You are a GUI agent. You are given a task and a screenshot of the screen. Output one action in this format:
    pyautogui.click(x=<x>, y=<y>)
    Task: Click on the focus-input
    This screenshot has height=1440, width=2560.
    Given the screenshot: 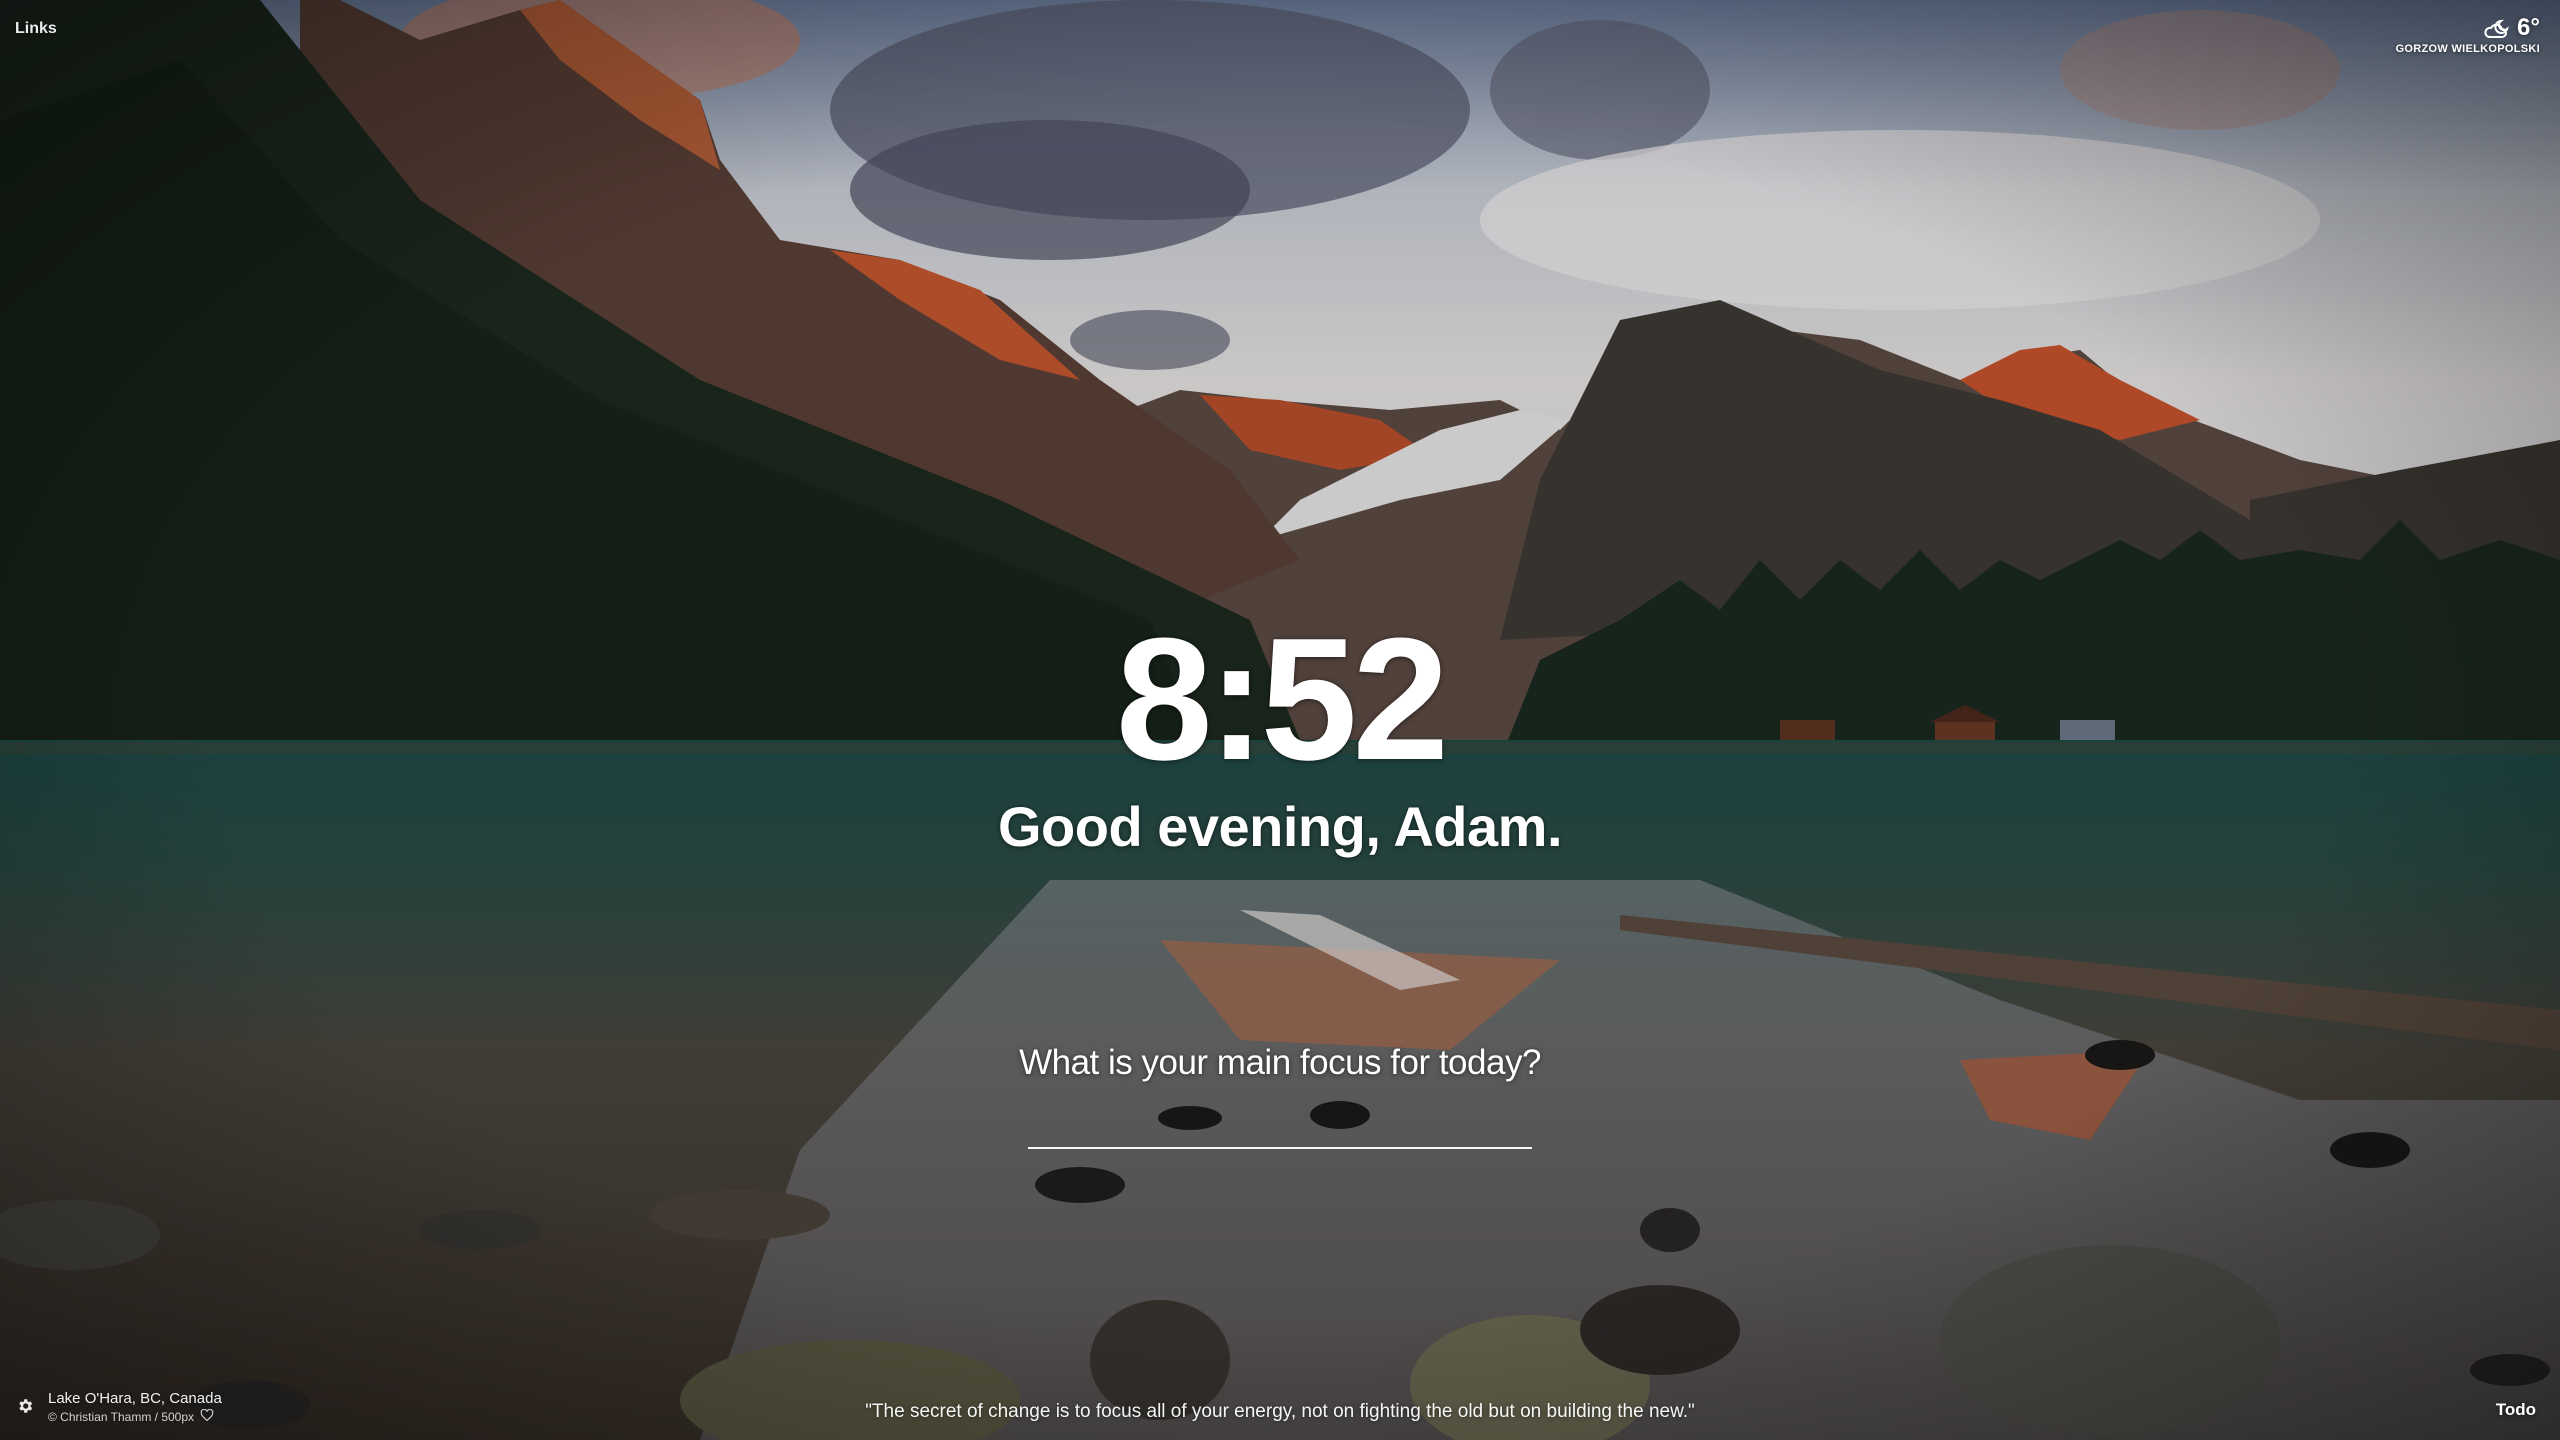 What is the action you would take?
    pyautogui.click(x=1280, y=1126)
    